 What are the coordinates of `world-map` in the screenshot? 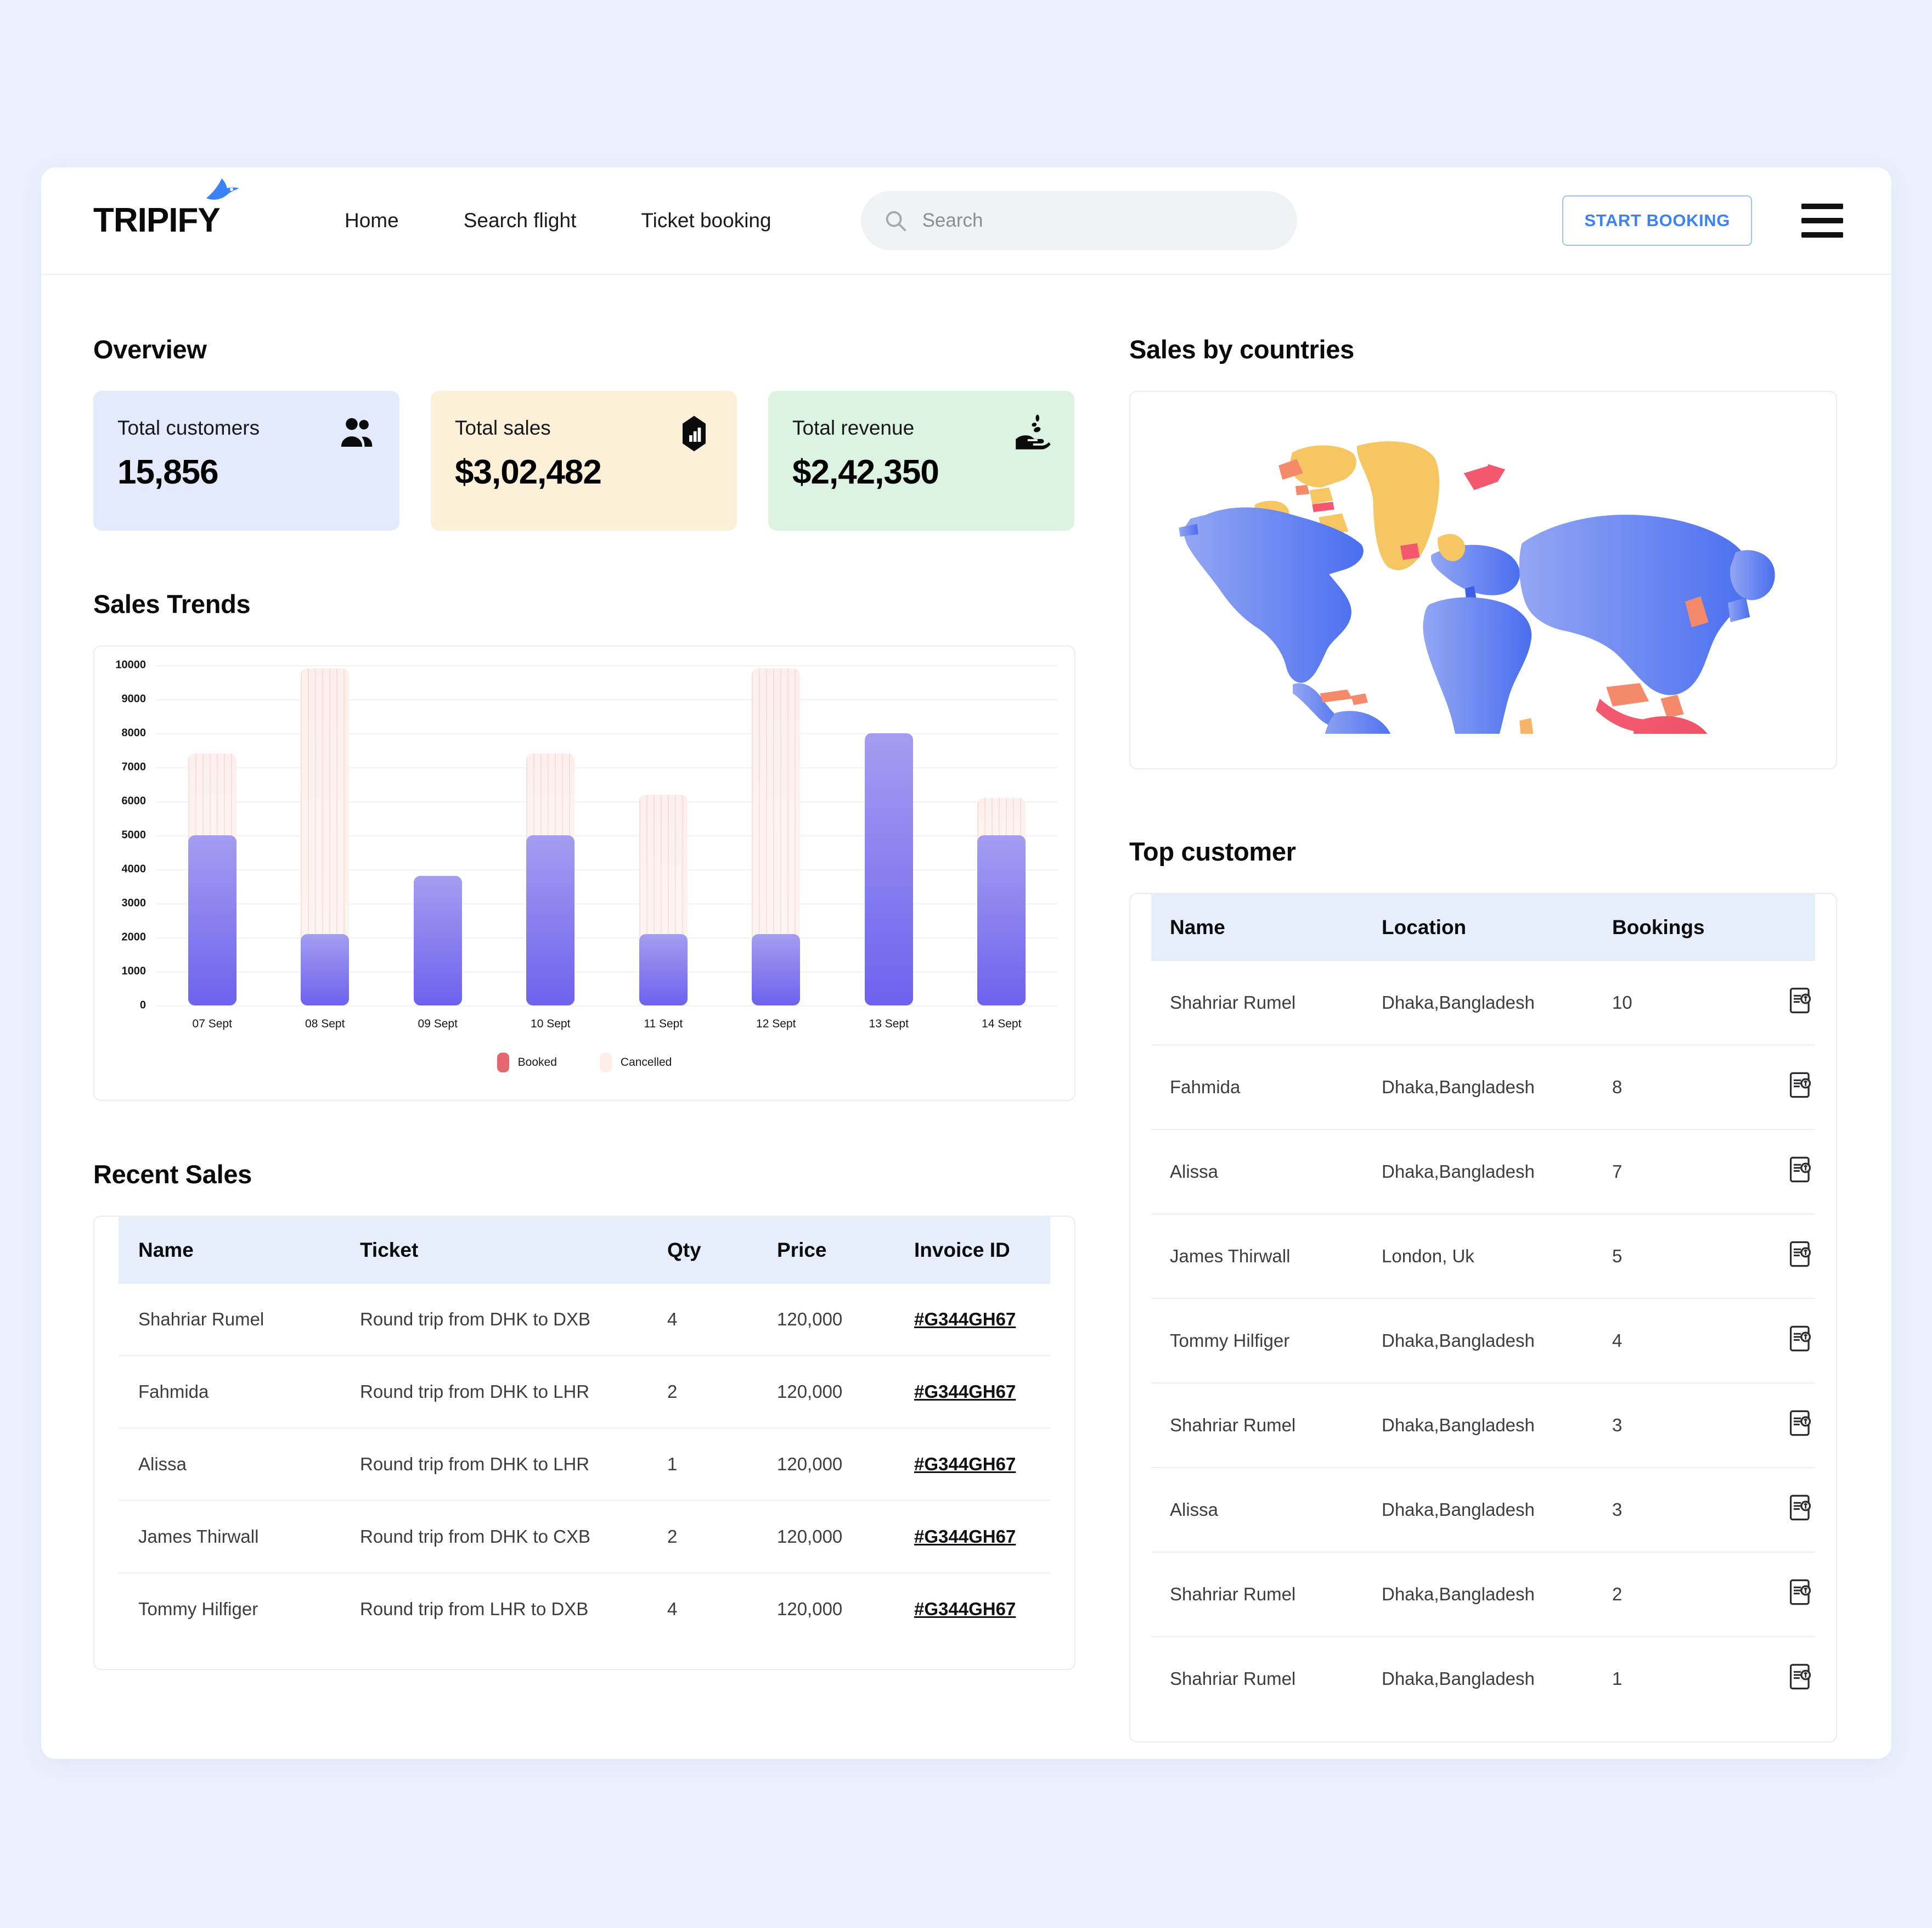 It's located at (1483, 580).